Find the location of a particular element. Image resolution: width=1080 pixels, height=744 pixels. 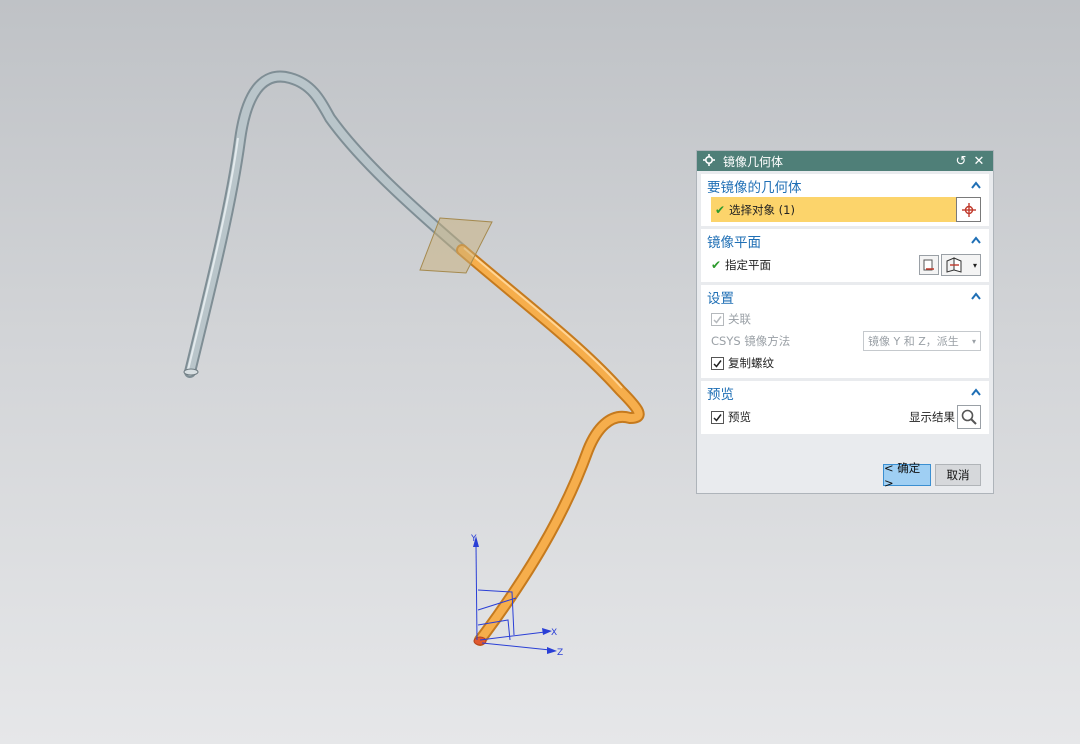

preview-checkbox is located at coordinates (717, 417).